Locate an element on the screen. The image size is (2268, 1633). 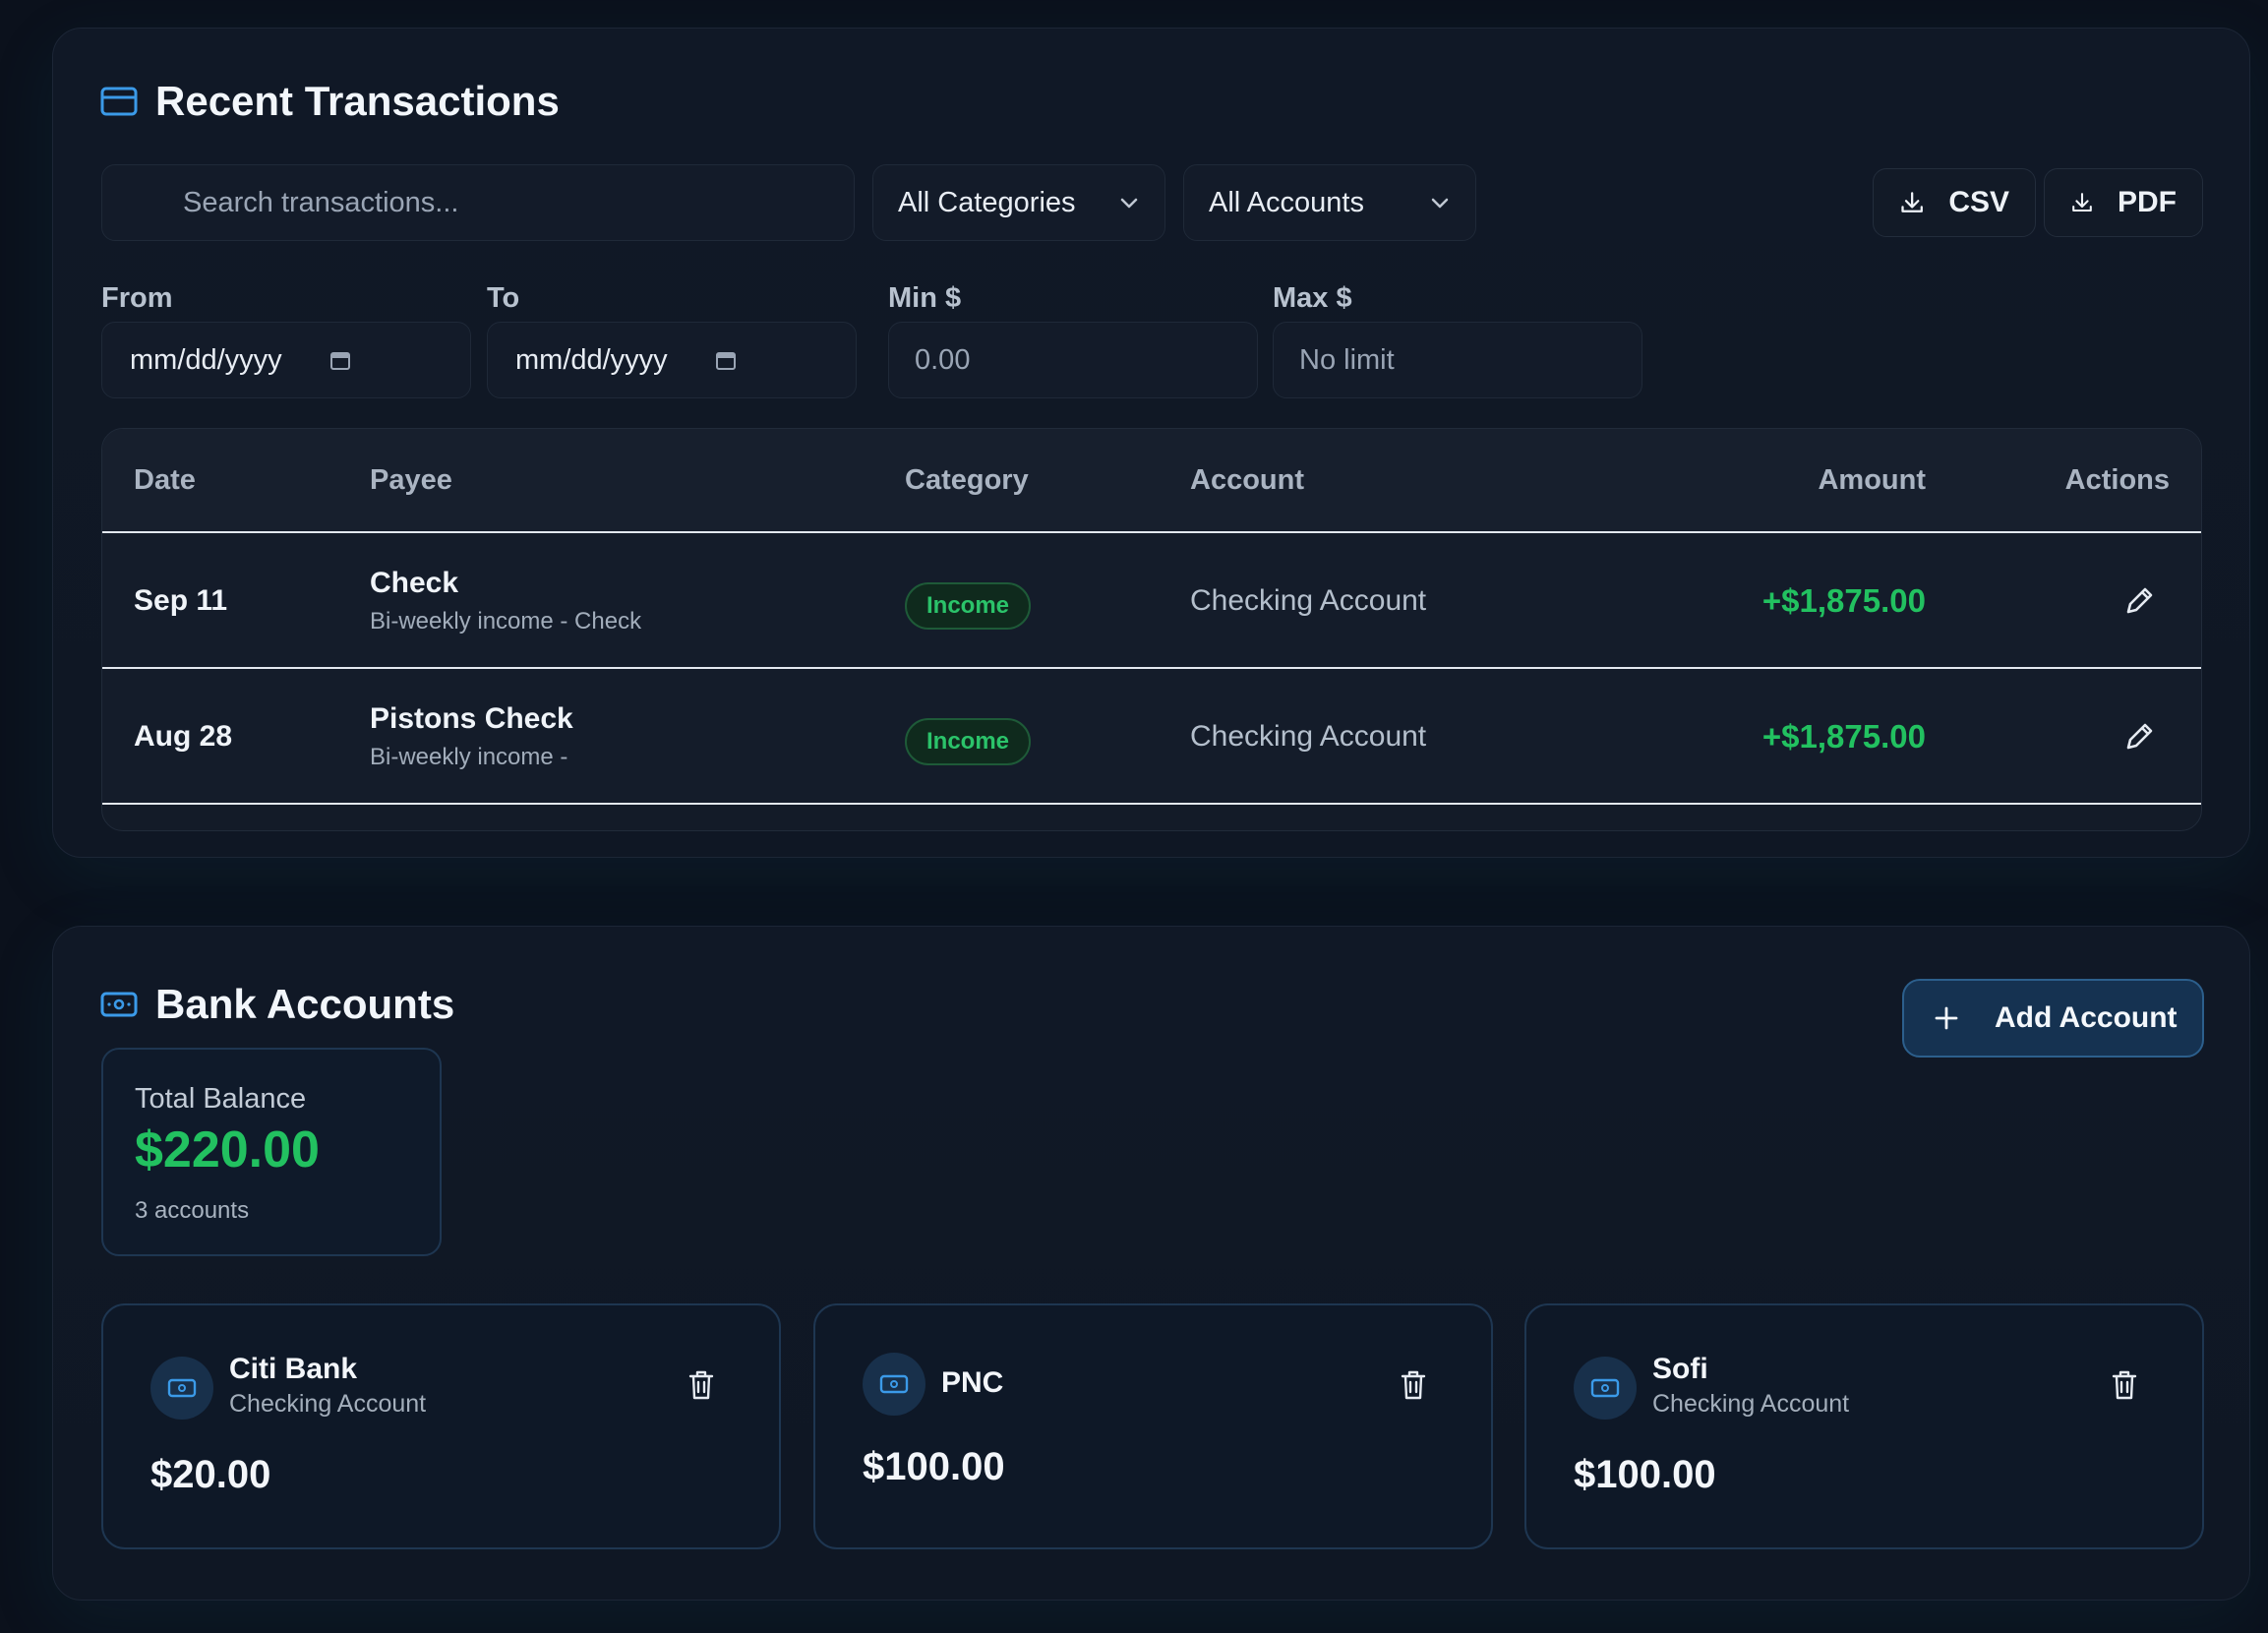
column-header-date: Date is located at coordinates (165, 480).